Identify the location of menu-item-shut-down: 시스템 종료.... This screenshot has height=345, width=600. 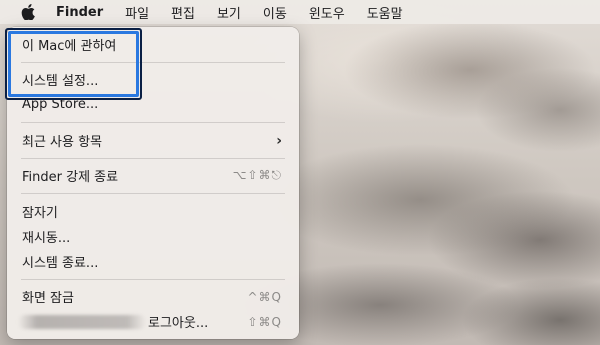
(153, 261).